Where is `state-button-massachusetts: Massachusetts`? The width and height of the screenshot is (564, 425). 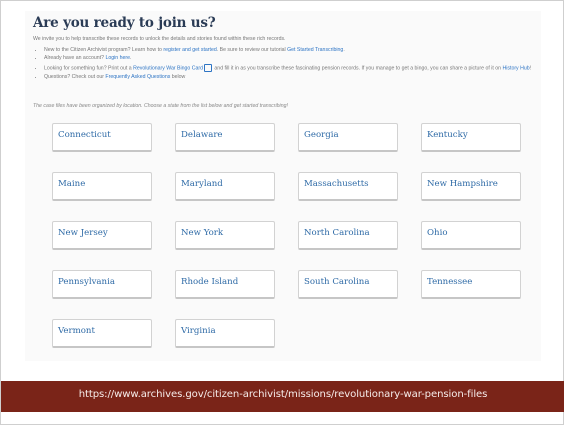
state-button-massachusetts: Massachusetts is located at coordinates (348, 186).